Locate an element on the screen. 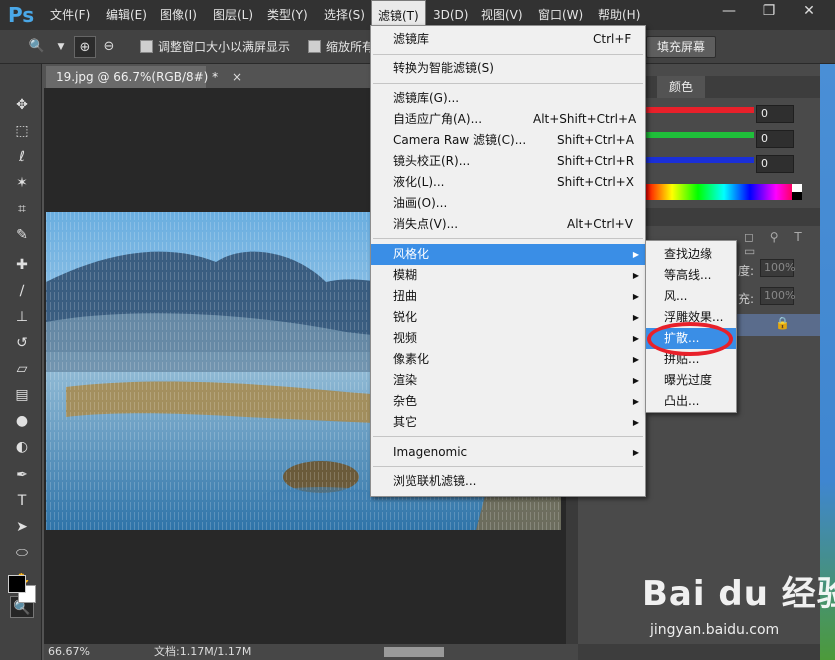 The image size is (835, 660). ellipse-shape-icon: ⬭ is located at coordinates (22, 553).